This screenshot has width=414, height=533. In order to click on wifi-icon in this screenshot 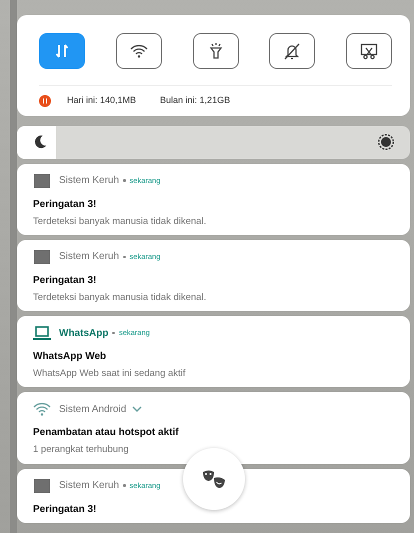, I will do `click(42, 409)`.